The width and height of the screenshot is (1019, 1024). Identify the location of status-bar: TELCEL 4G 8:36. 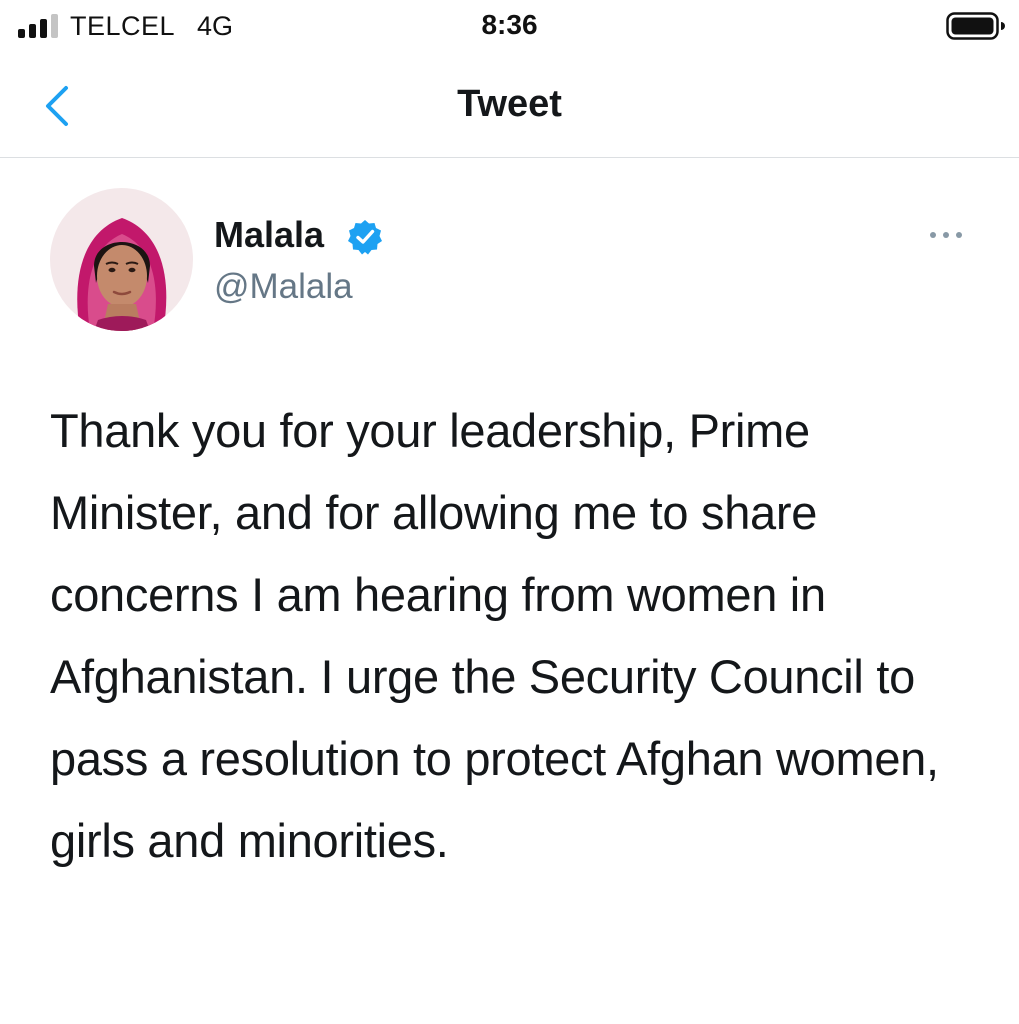
(509, 26).